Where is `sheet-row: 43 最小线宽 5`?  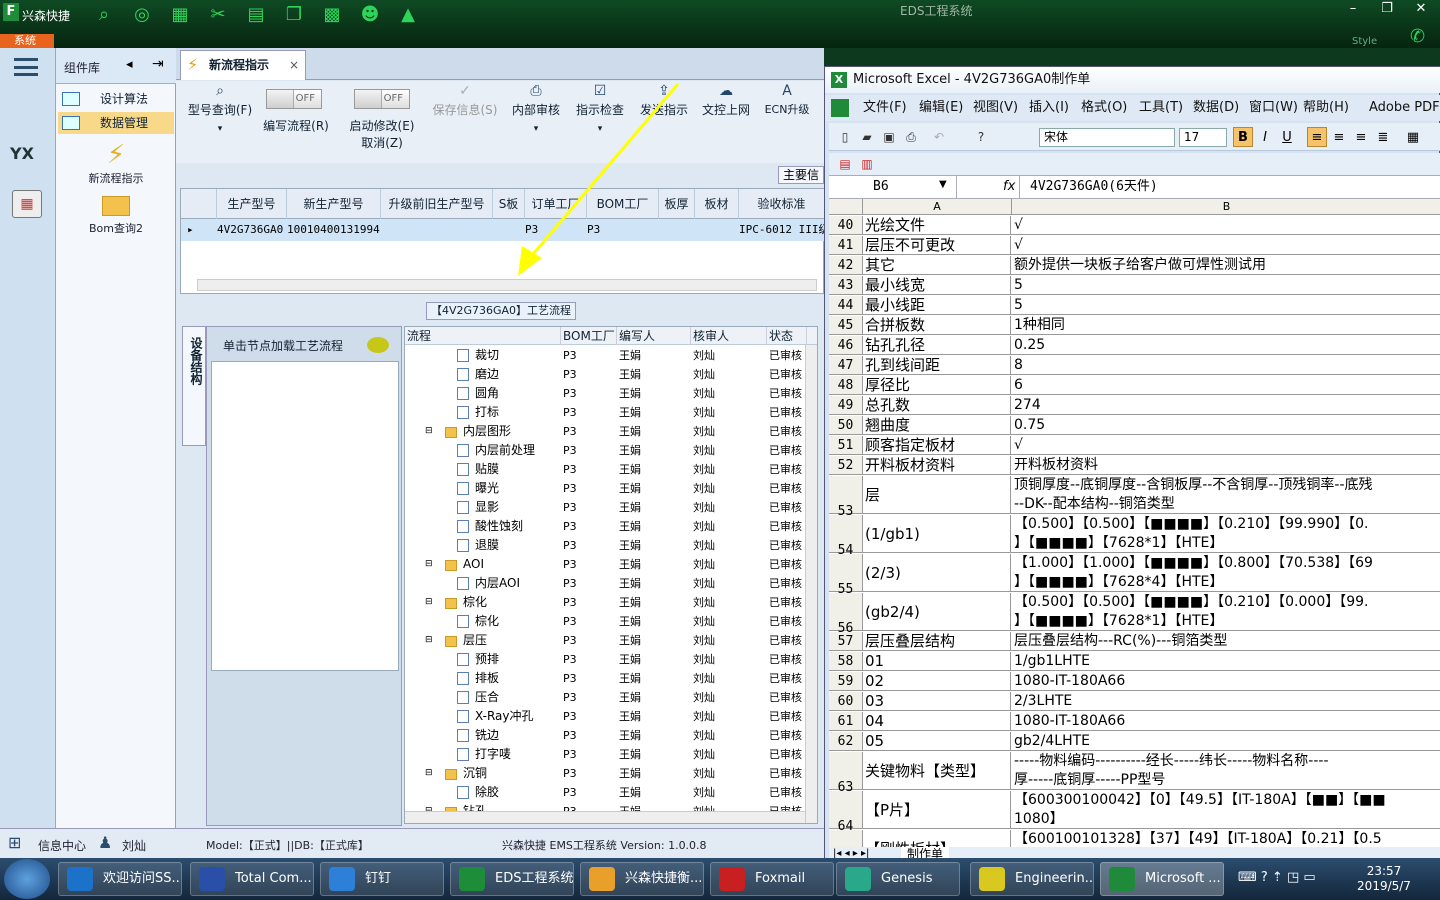
sheet-row: 43 最小线宽 5 is located at coordinates (1134, 285).